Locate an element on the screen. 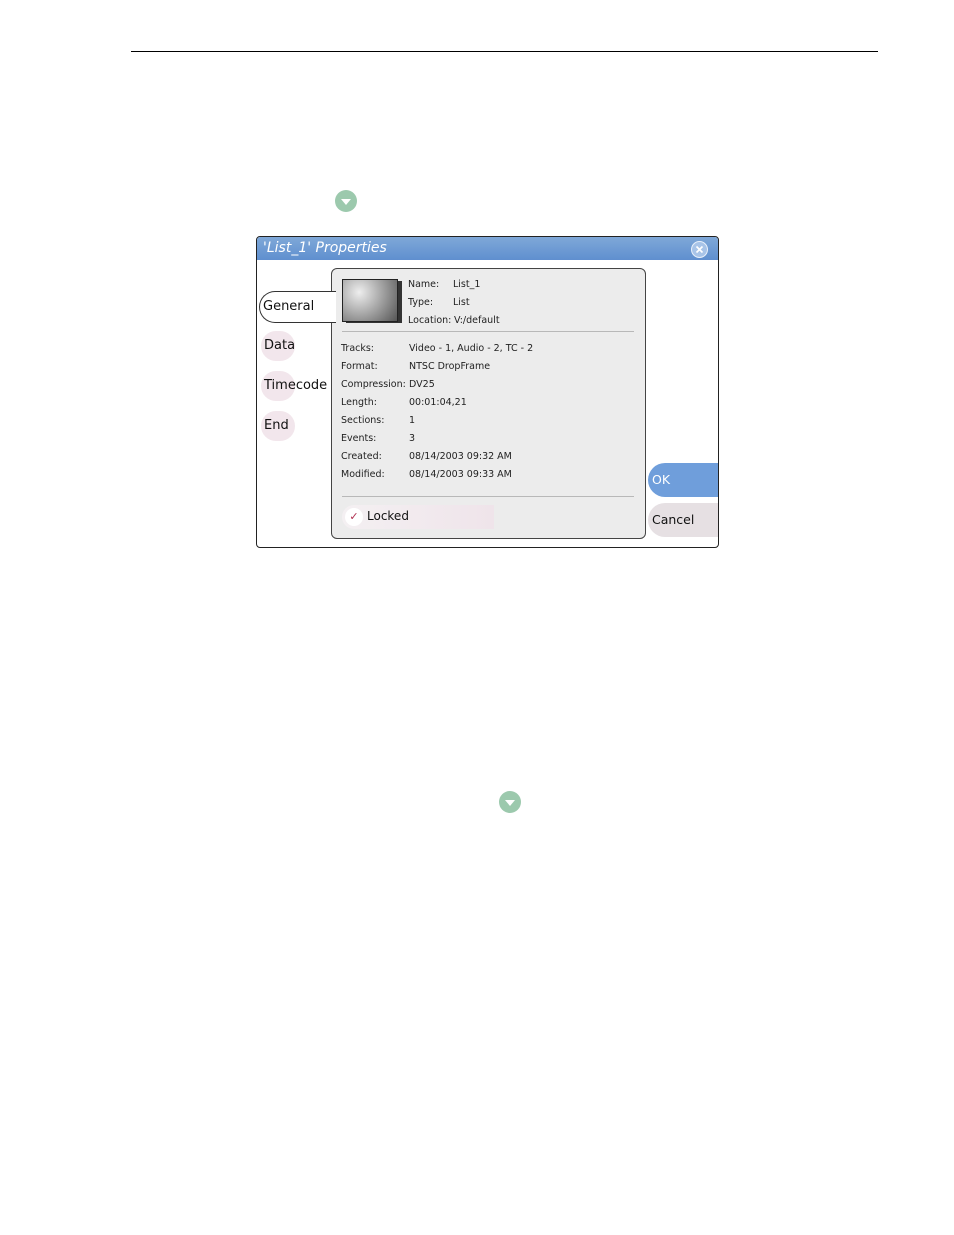 The width and height of the screenshot is (954, 1235). tab-data: Data is located at coordinates (278, 346).